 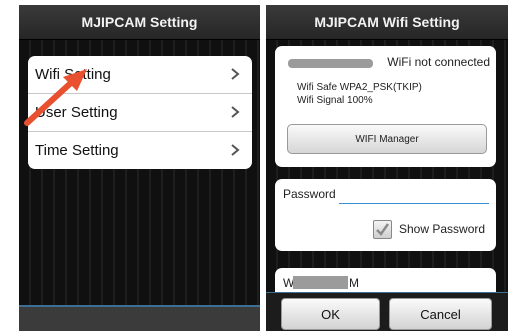 What do you see at coordinates (139, 319) in the screenshot?
I see `bottom-bar` at bounding box center [139, 319].